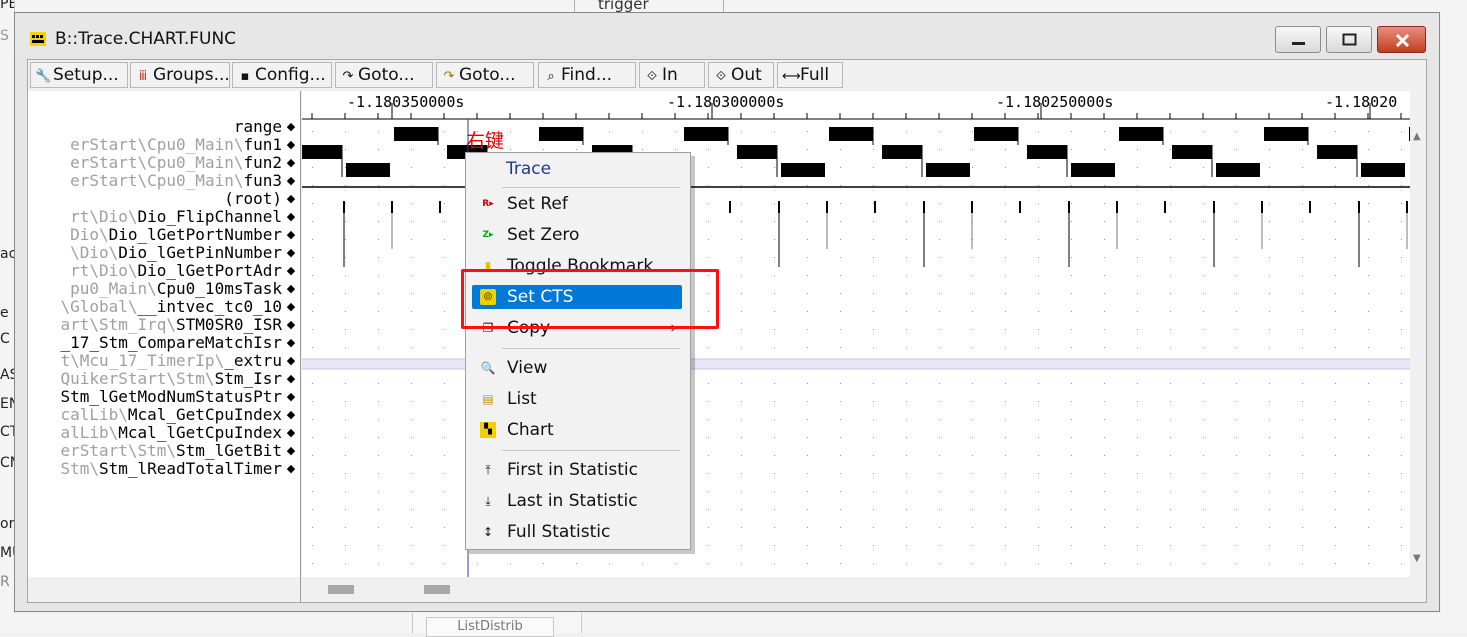 The width and height of the screenshot is (1467, 637). I want to click on vertical-scrollbar: ▲ ▼, so click(1418, 349).